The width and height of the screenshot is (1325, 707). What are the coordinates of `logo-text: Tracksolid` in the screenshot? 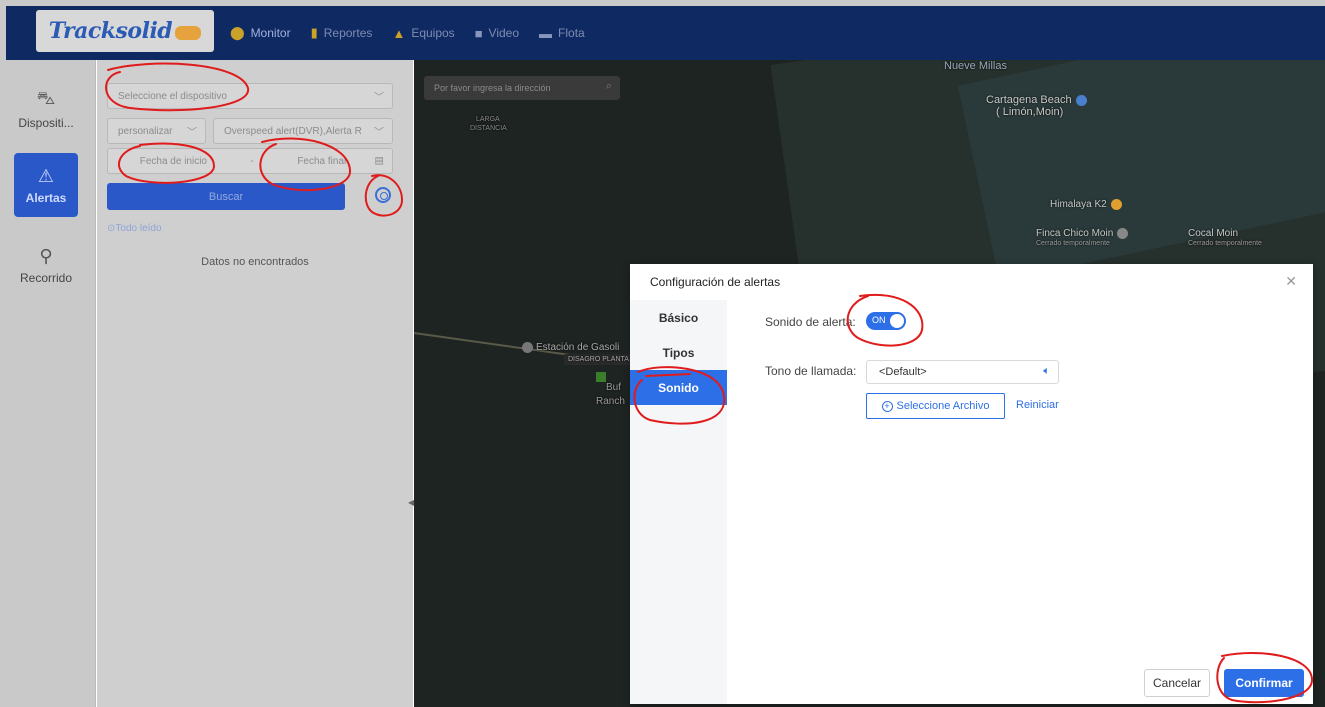 It's located at (110, 31).